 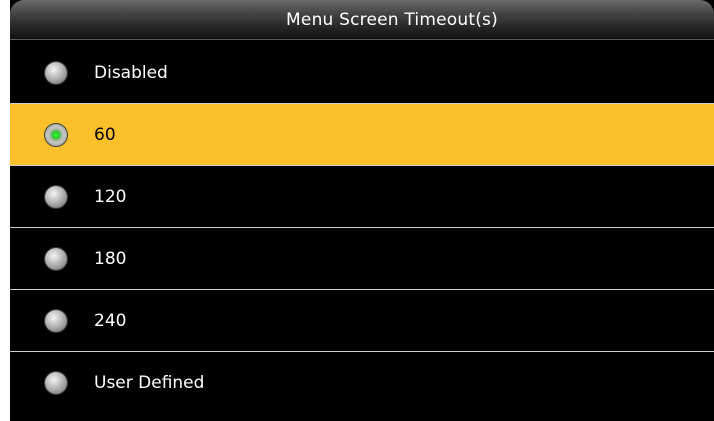 What do you see at coordinates (131, 72) in the screenshot?
I see `option-label: Disabled` at bounding box center [131, 72].